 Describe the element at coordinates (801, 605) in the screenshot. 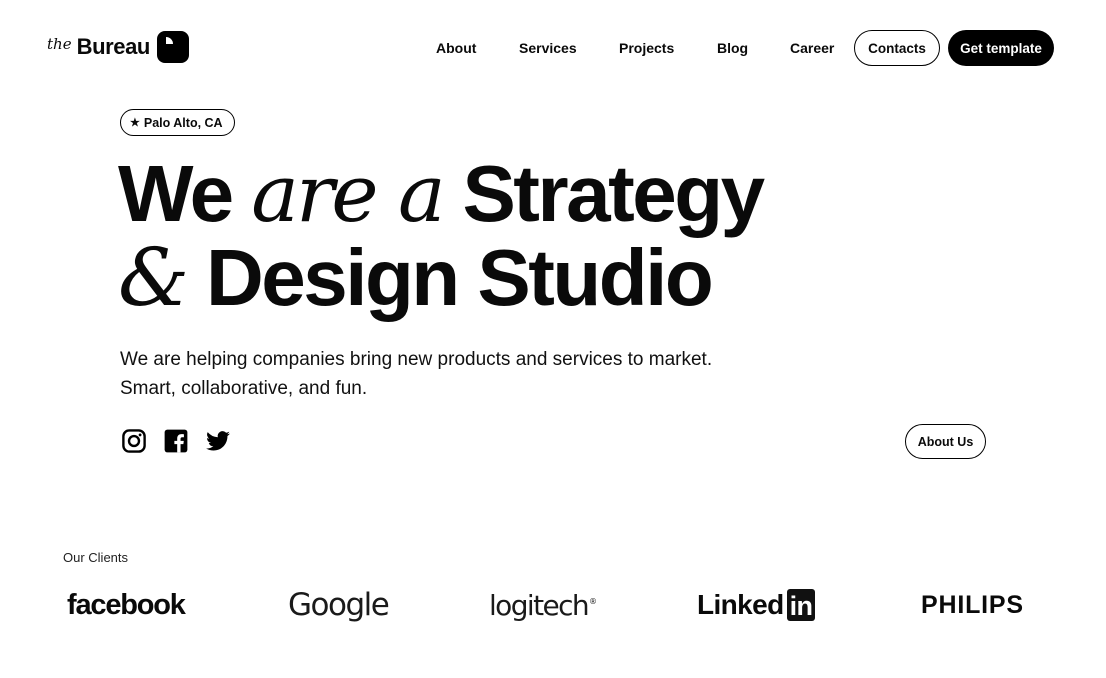

I see `linkedin-in-box: in` at that location.